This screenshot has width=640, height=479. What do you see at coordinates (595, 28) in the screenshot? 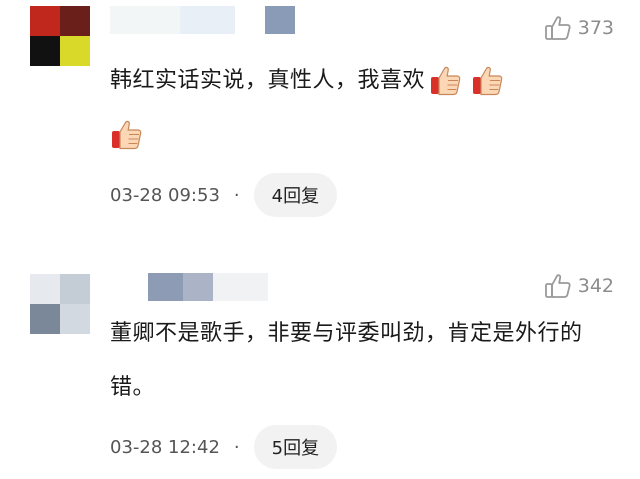
I see `like-count: 373` at bounding box center [595, 28].